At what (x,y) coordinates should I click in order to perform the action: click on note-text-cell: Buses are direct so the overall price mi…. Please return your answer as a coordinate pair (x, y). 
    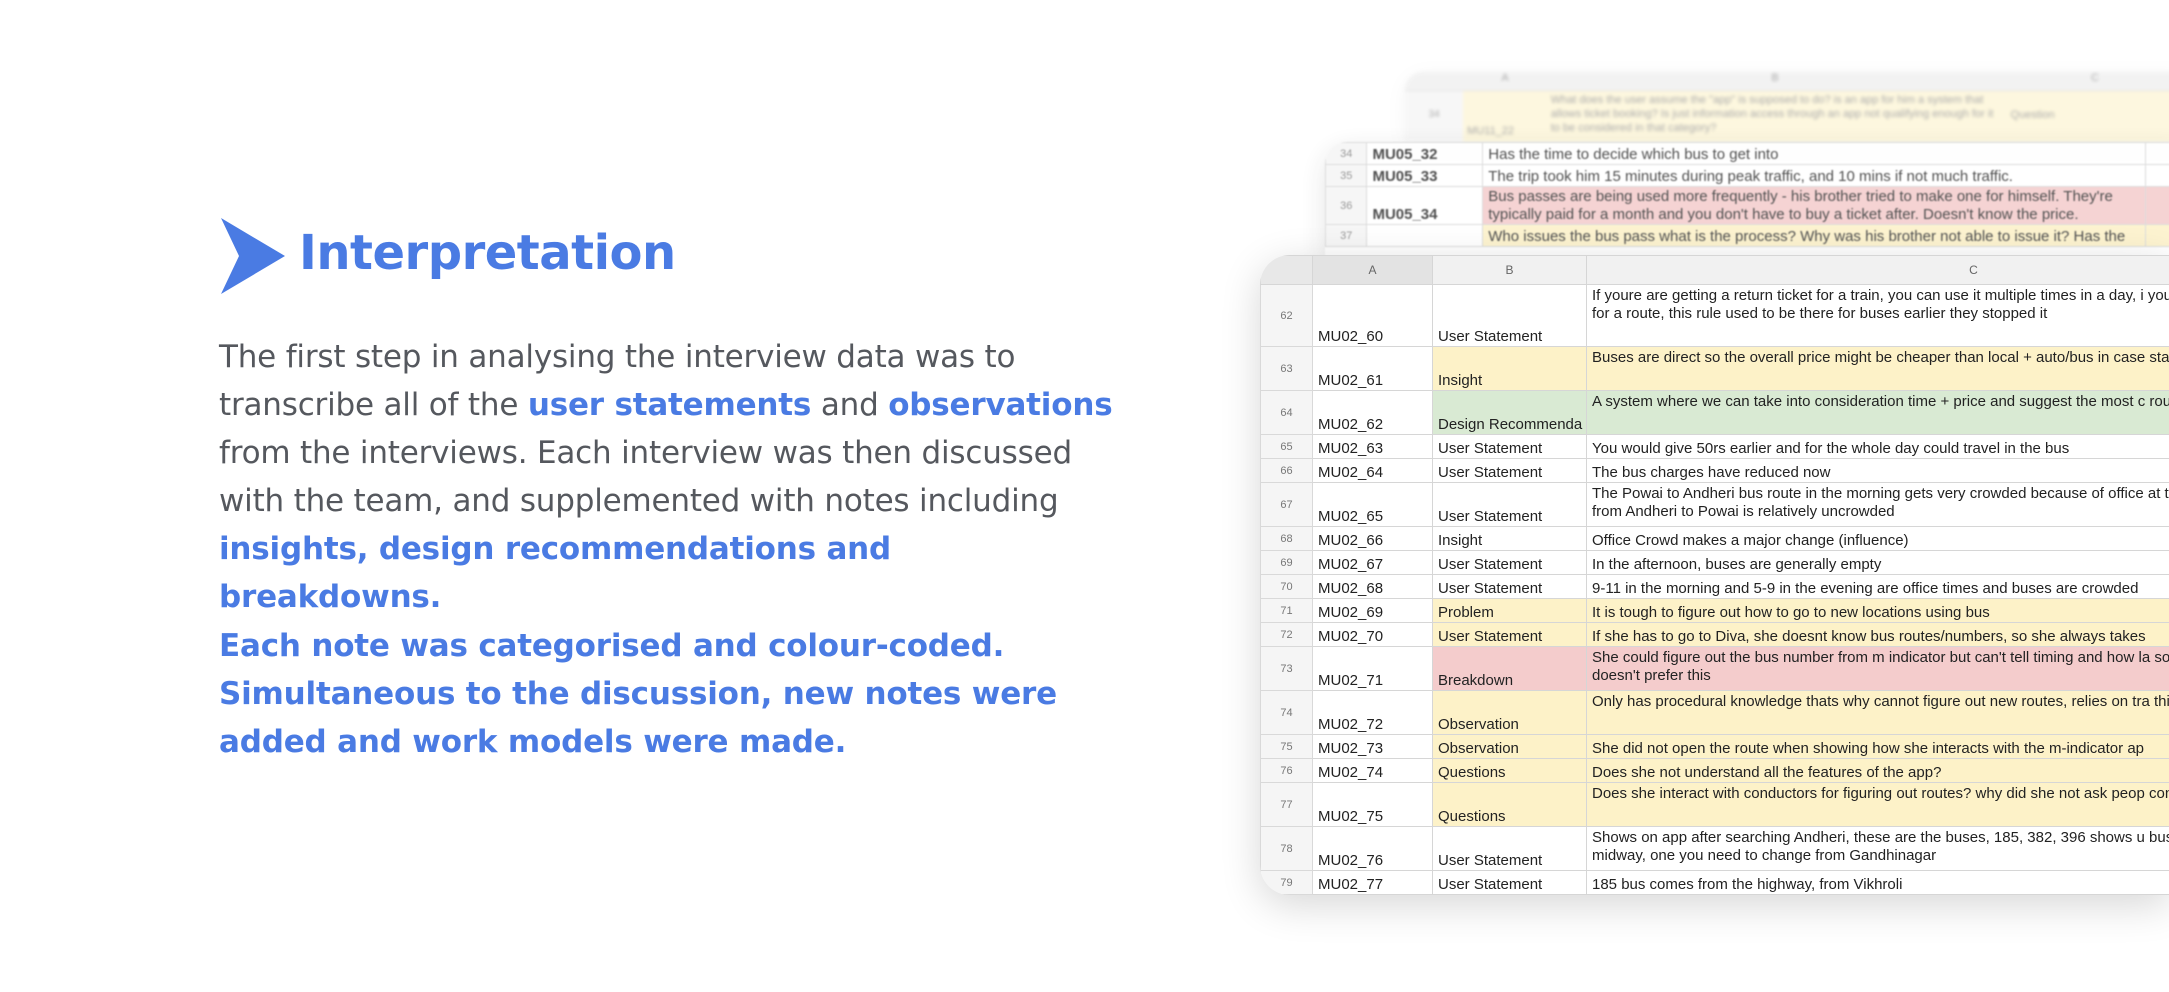
    Looking at the image, I should click on (1877, 368).